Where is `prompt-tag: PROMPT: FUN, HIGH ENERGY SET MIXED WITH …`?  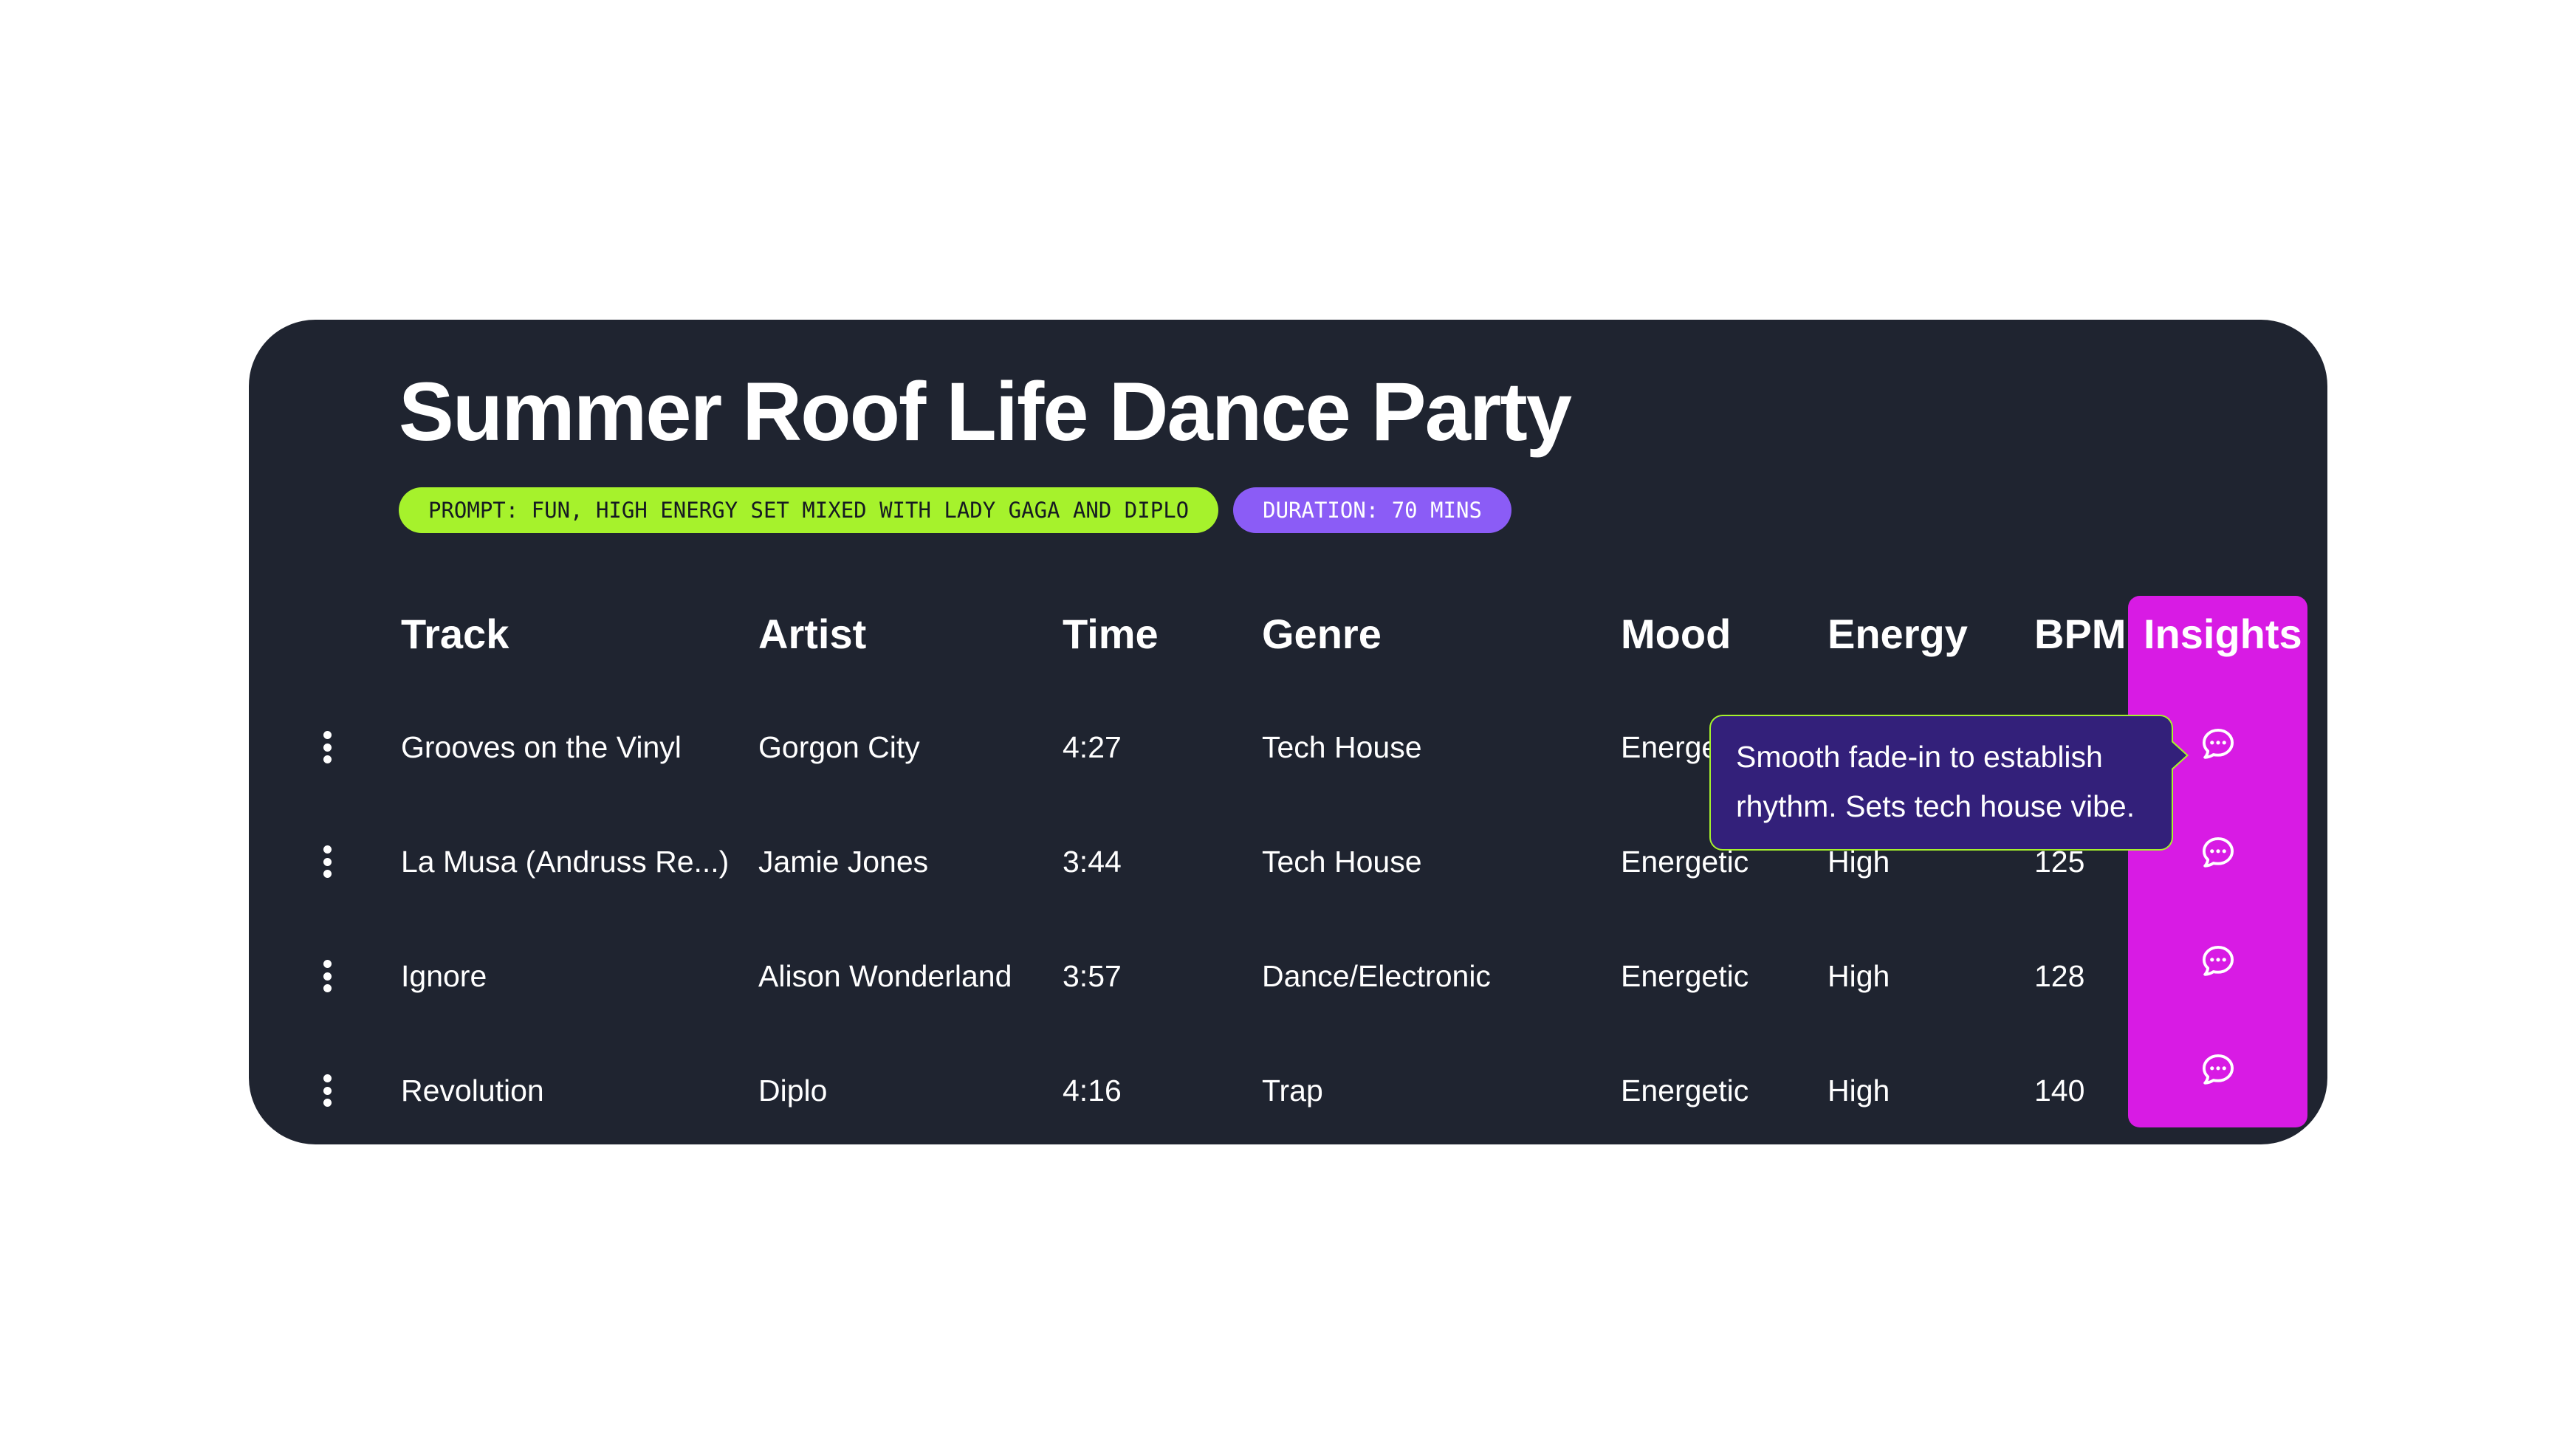
prompt-tag: PROMPT: FUN, HIGH ENERGY SET MIXED WITH … is located at coordinates (809, 510).